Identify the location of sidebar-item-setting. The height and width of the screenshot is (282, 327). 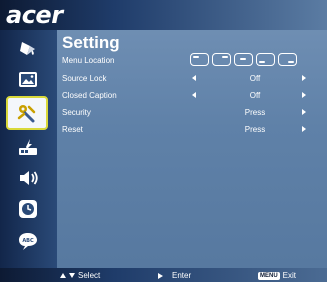
(27, 113).